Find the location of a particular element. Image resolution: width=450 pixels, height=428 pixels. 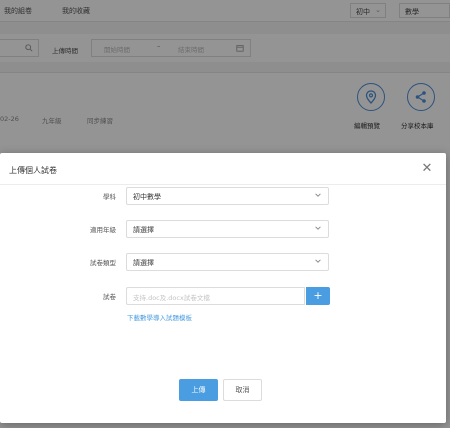

title-divider is located at coordinates (223, 184).